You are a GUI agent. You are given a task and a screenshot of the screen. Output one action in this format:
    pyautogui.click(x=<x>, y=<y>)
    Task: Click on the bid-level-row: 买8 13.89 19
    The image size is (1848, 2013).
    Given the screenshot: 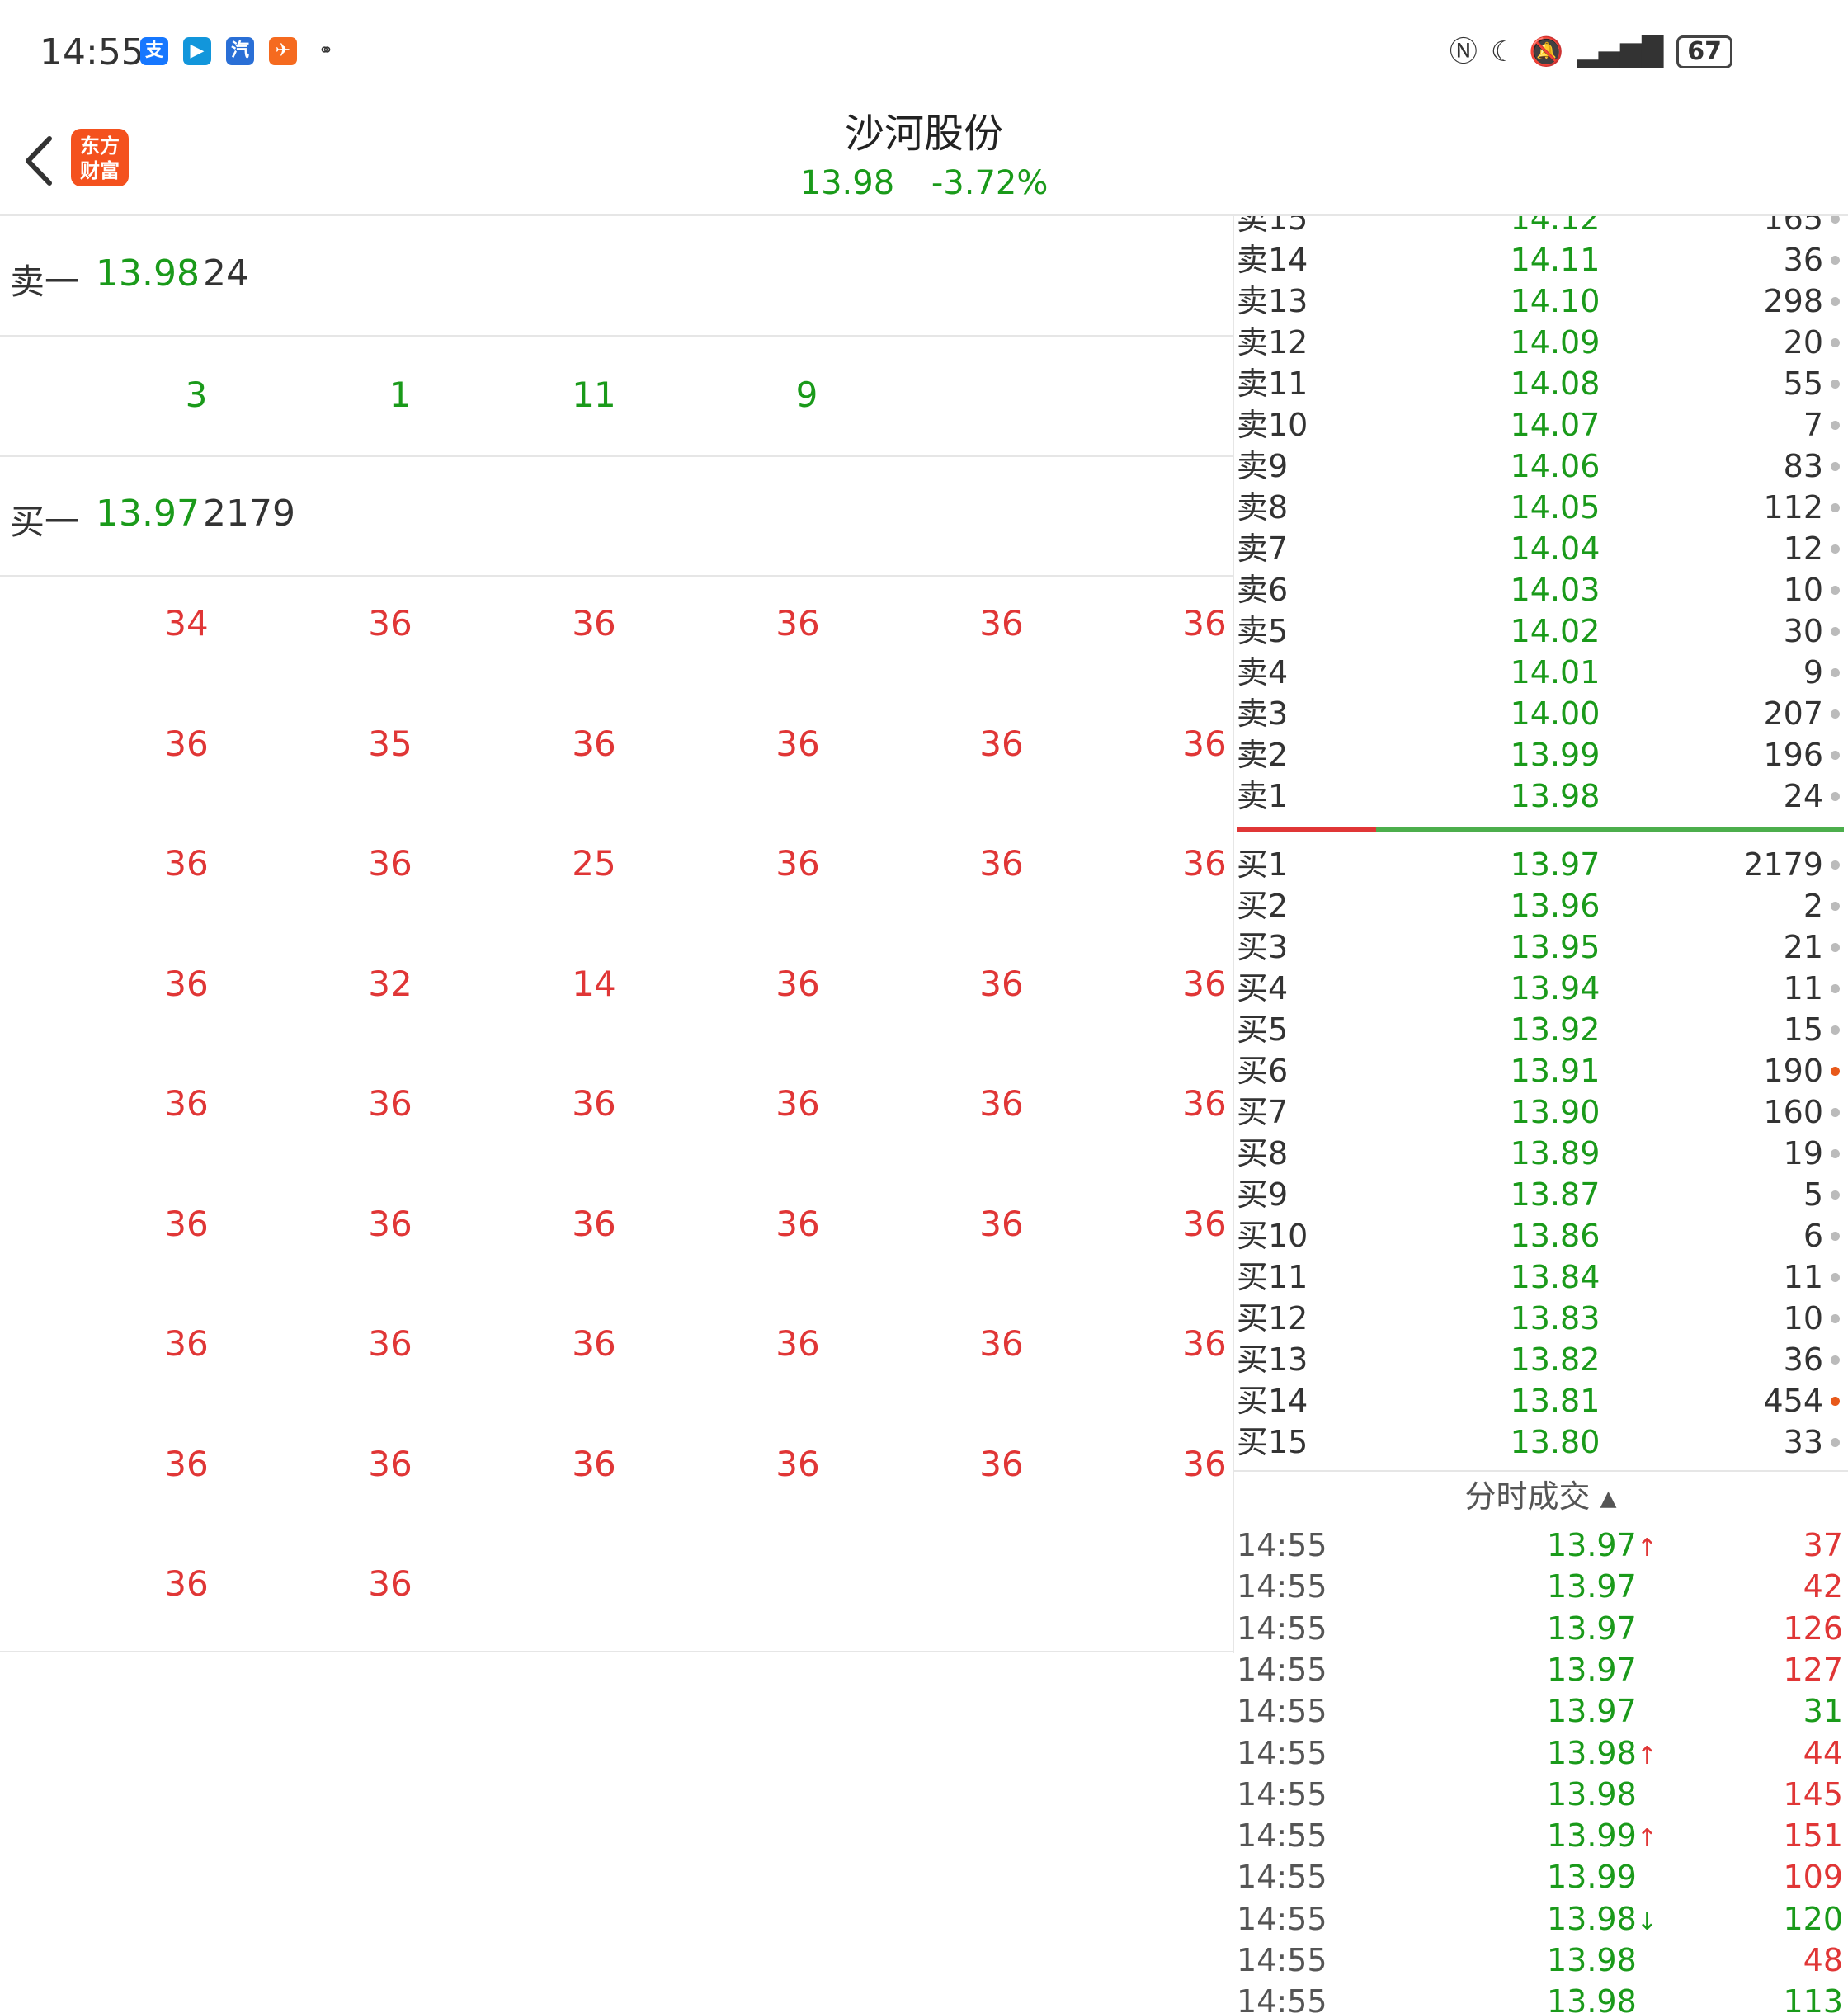 What is the action you would take?
    pyautogui.click(x=1540, y=1153)
    